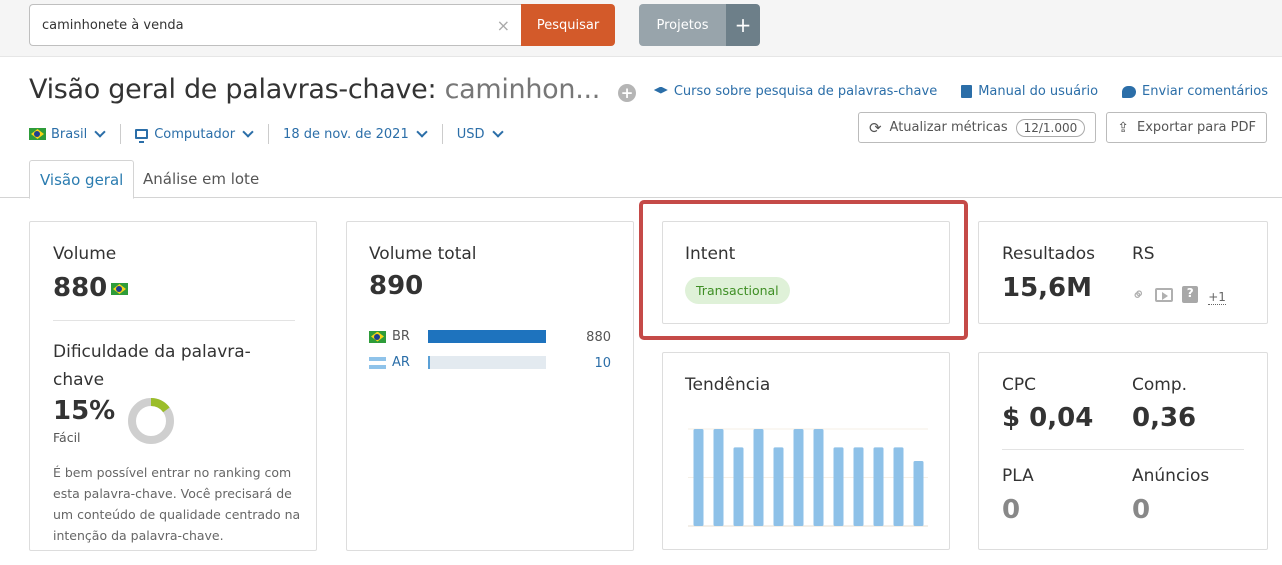  What do you see at coordinates (401, 362) in the screenshot?
I see `country-code: AR` at bounding box center [401, 362].